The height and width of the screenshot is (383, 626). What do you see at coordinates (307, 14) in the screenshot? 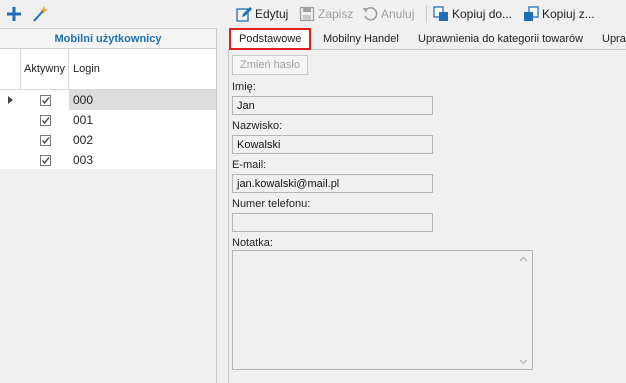
I see `floppy-disk-icon` at bounding box center [307, 14].